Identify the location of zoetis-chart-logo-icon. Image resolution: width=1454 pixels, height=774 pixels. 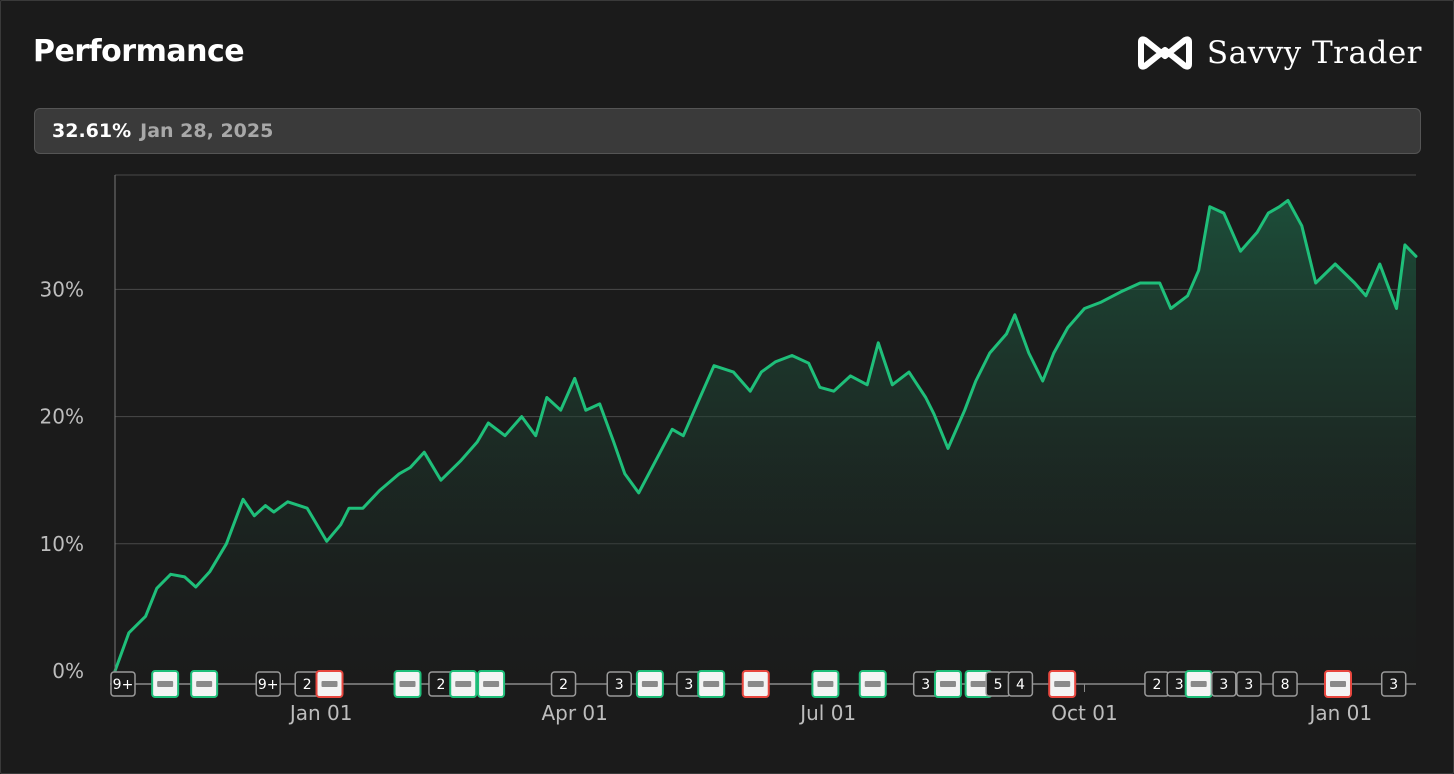
(649, 684).